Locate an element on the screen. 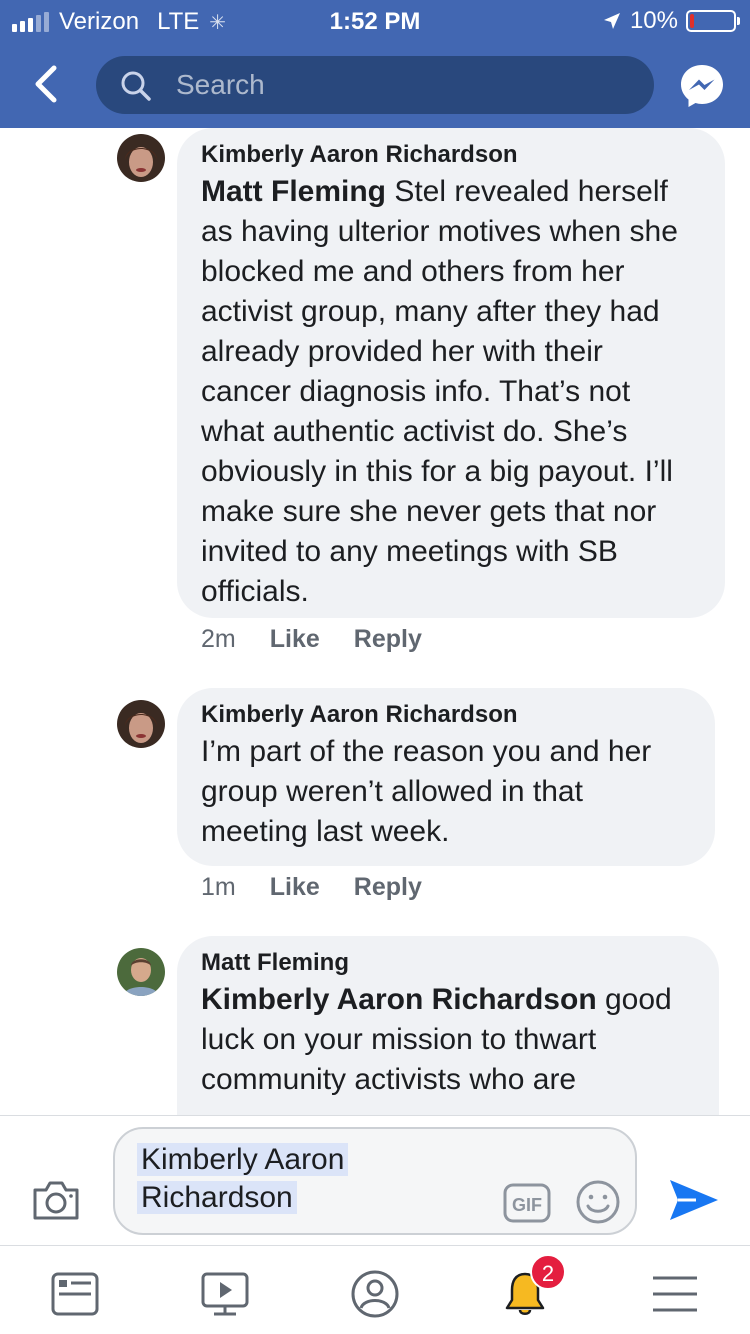 Image resolution: width=750 pixels, height=1334 pixels. watch-icon is located at coordinates (225, 1294).